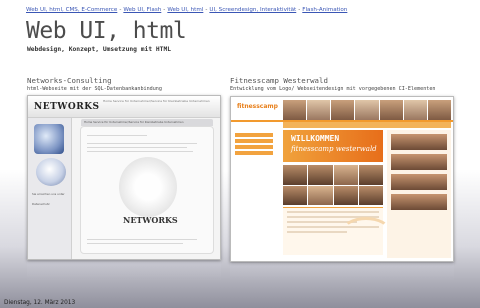 The width and height of the screenshot is (480, 308). What do you see at coordinates (48, 194) in the screenshot?
I see `sidebar-text-contact: Sie erreichen uns unter` at bounding box center [48, 194].